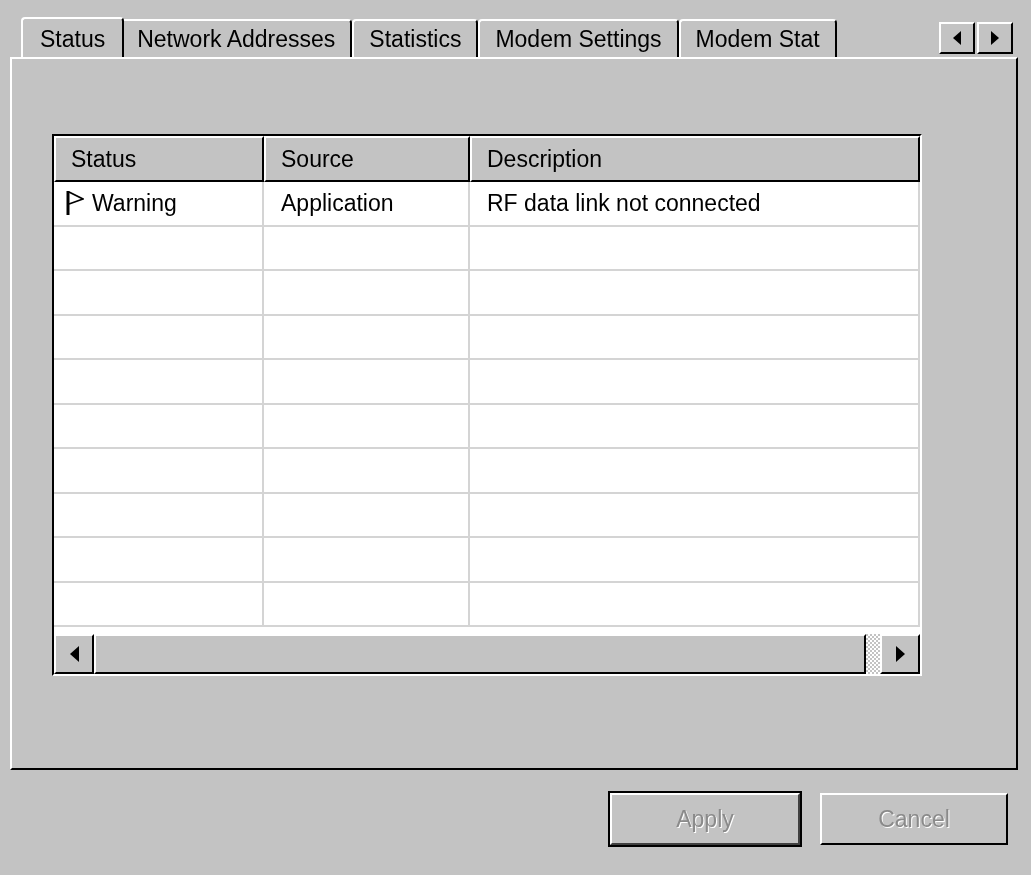  I want to click on flag-icon, so click(75, 203).